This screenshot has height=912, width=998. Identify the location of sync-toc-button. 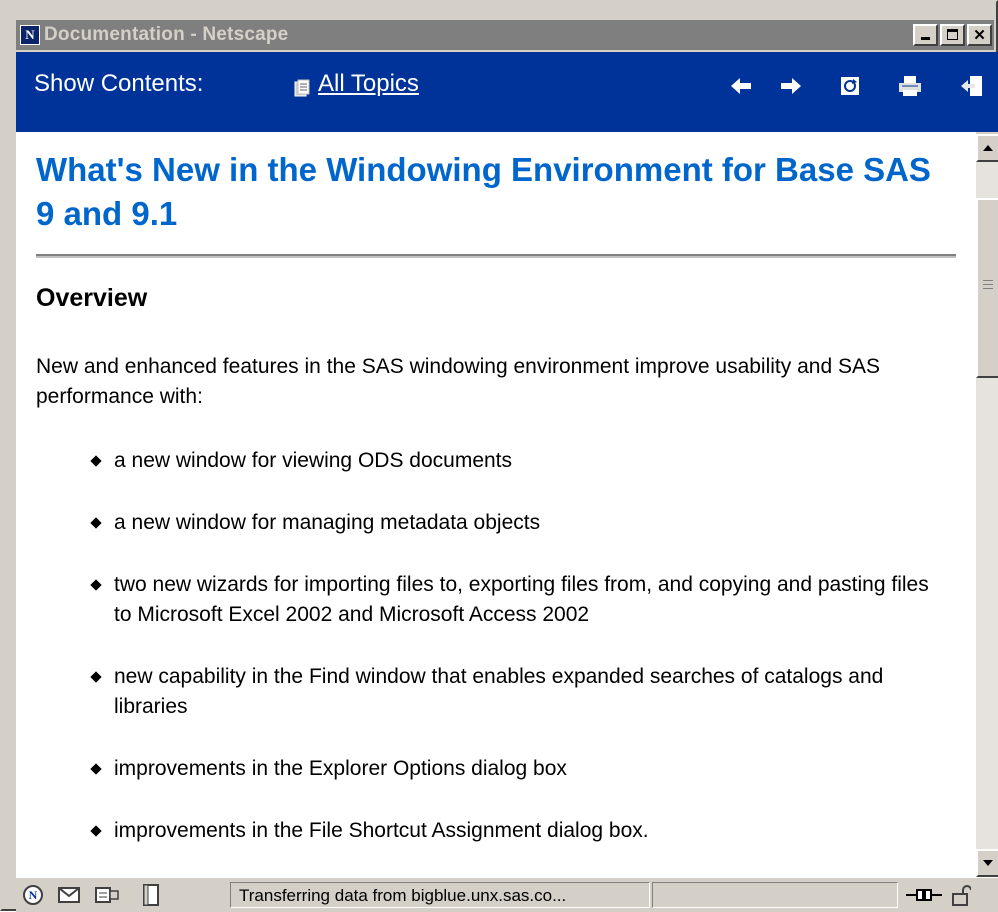
(850, 86).